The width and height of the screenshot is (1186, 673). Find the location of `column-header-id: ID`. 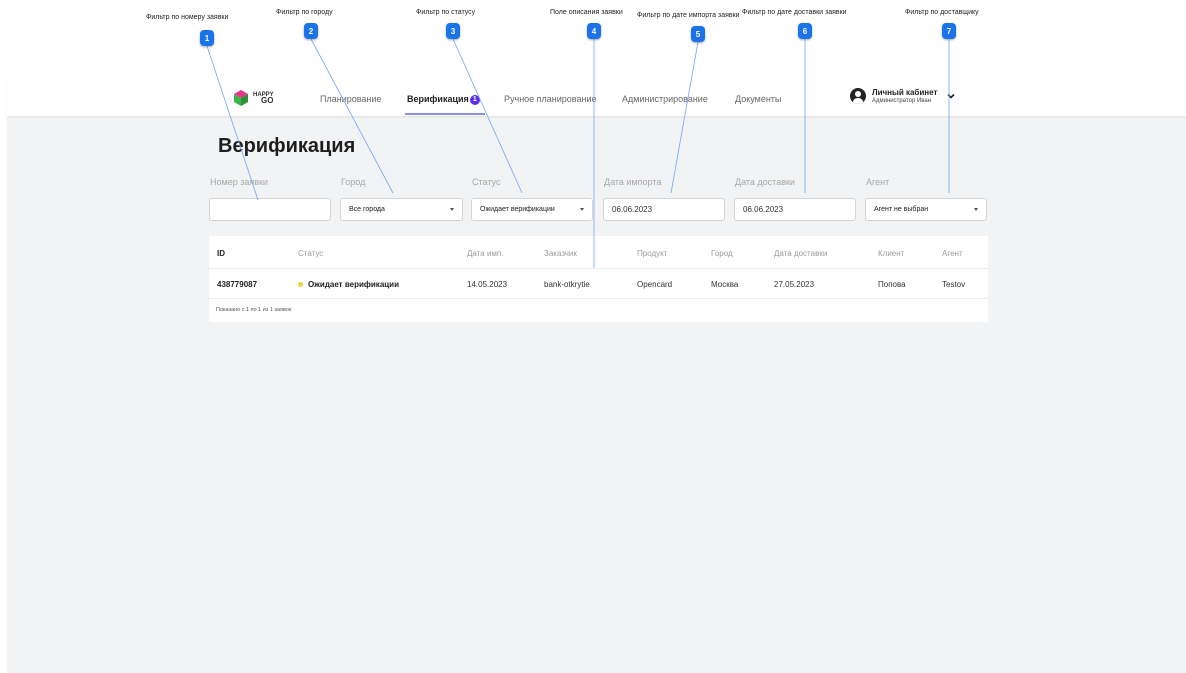

column-header-id: ID is located at coordinates (221, 253).